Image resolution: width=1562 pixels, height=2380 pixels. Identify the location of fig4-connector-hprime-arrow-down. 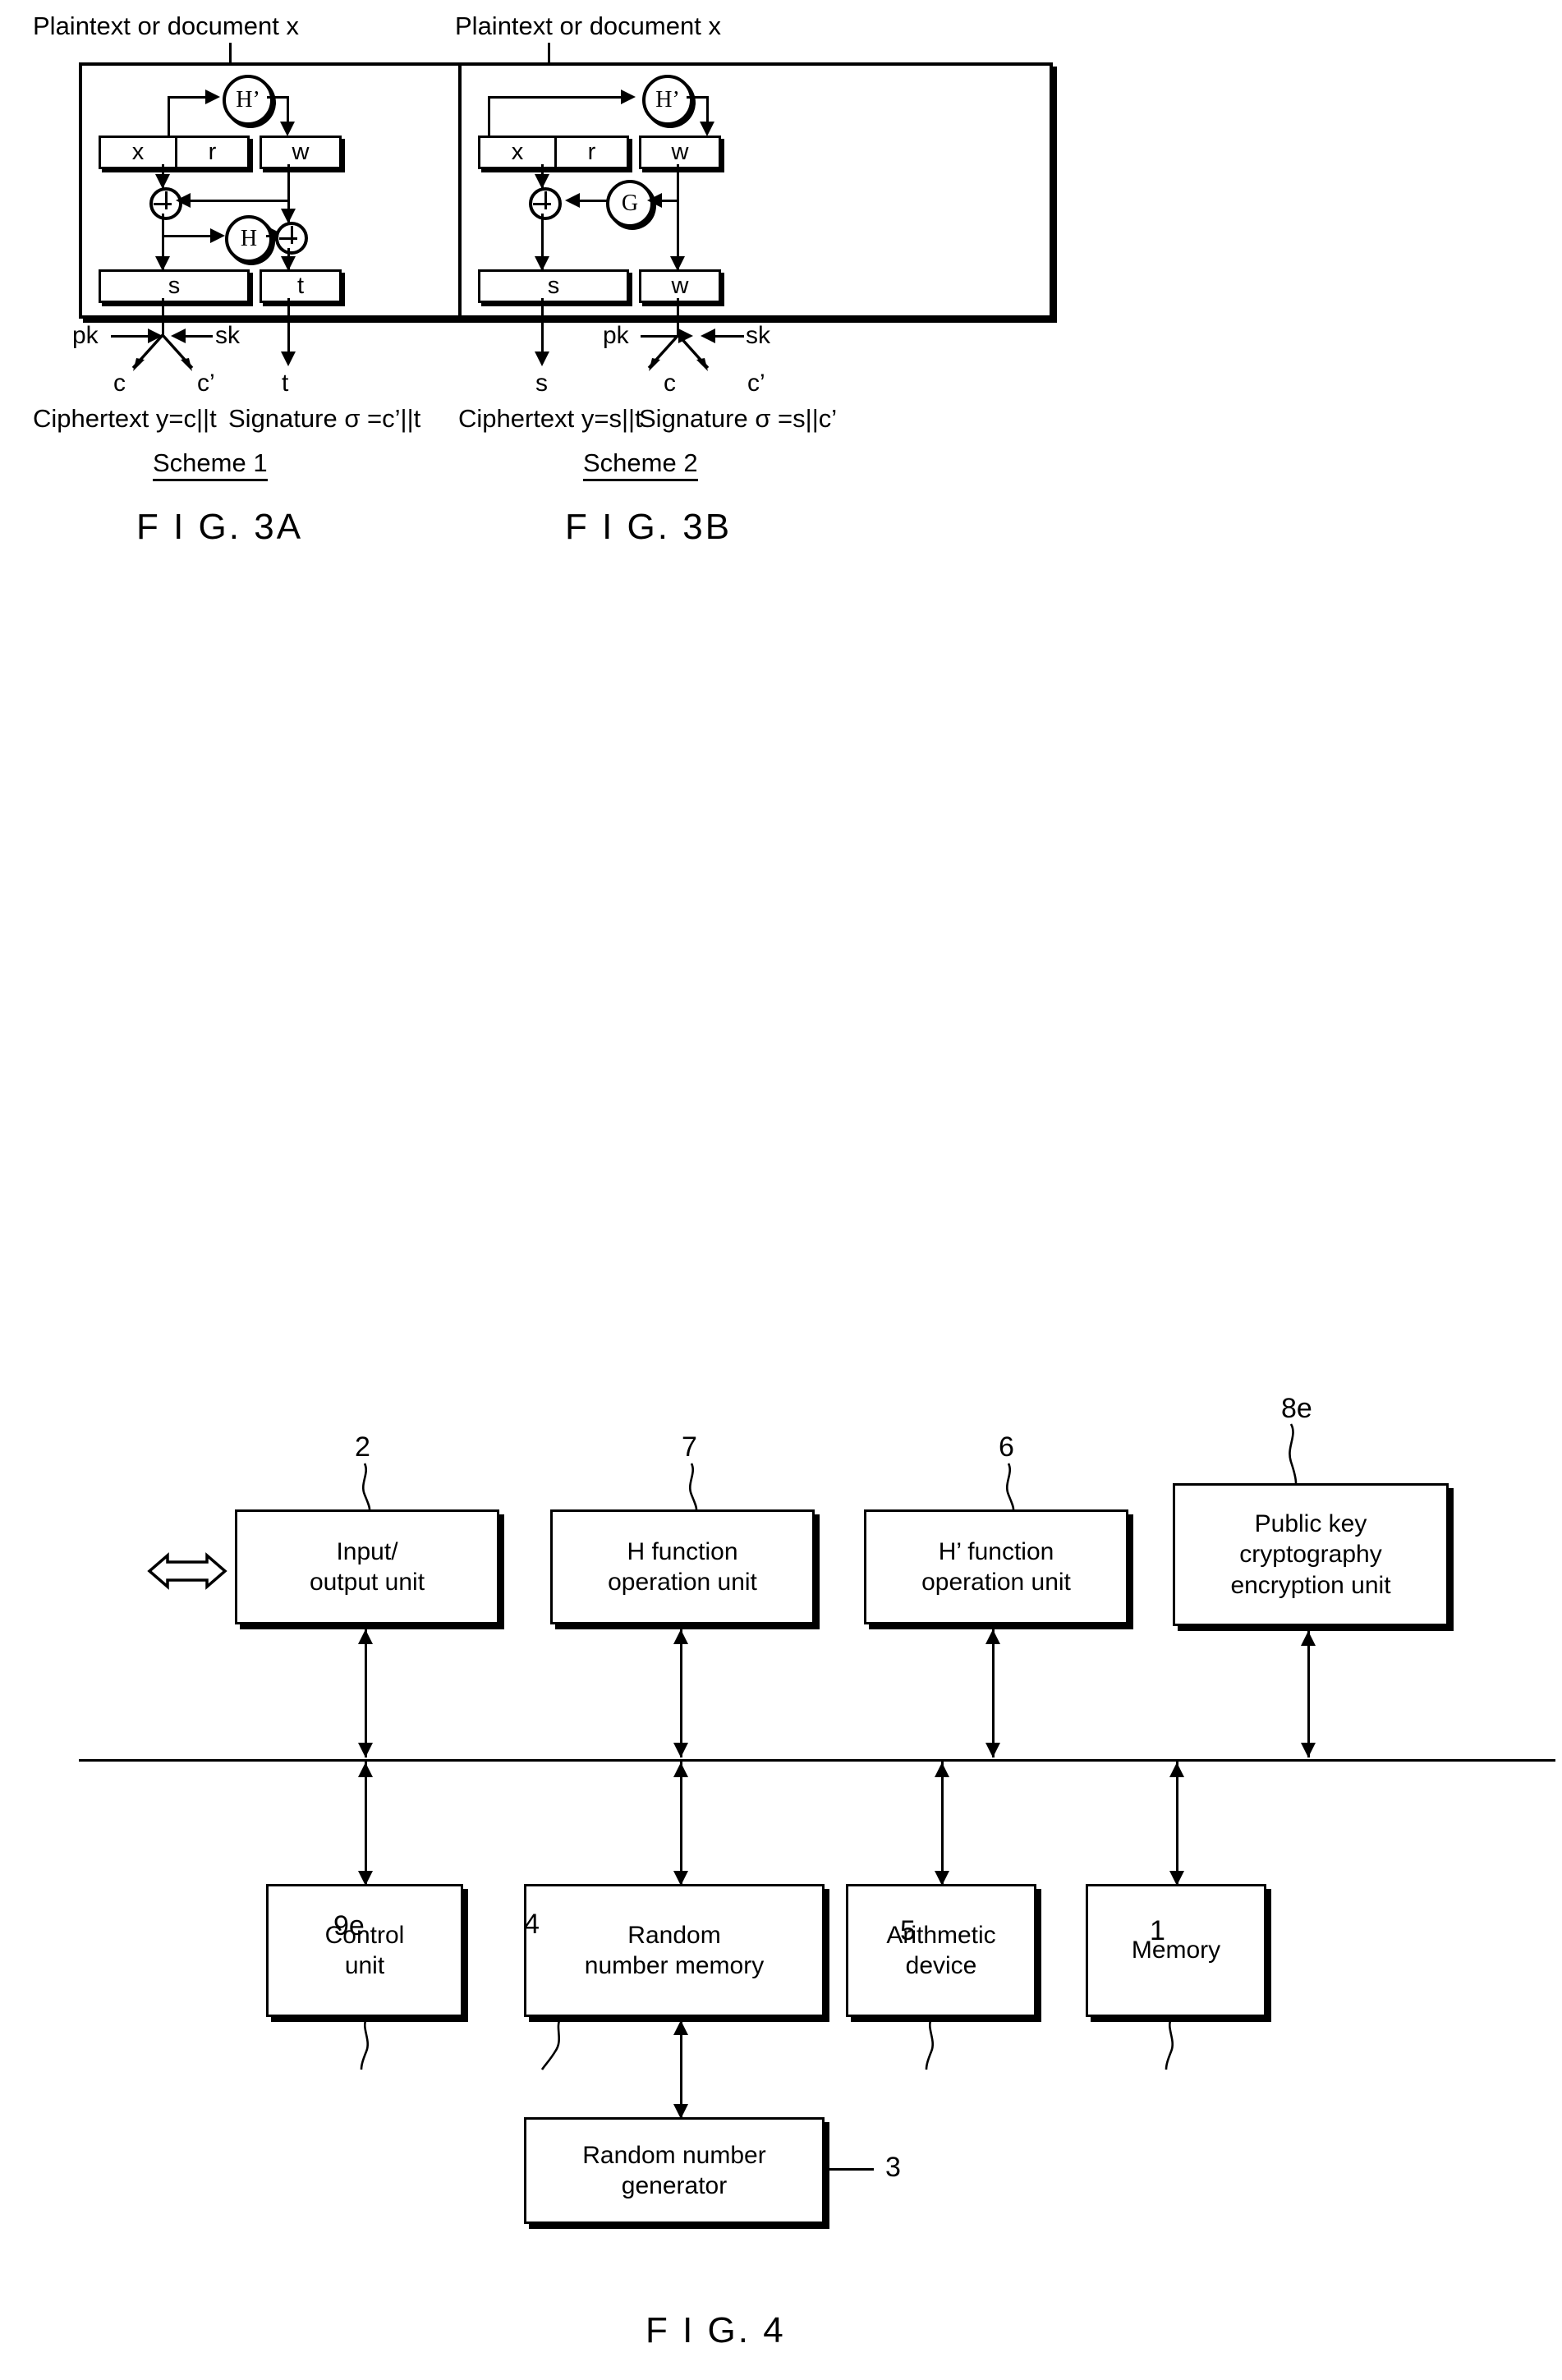
(992, 1750).